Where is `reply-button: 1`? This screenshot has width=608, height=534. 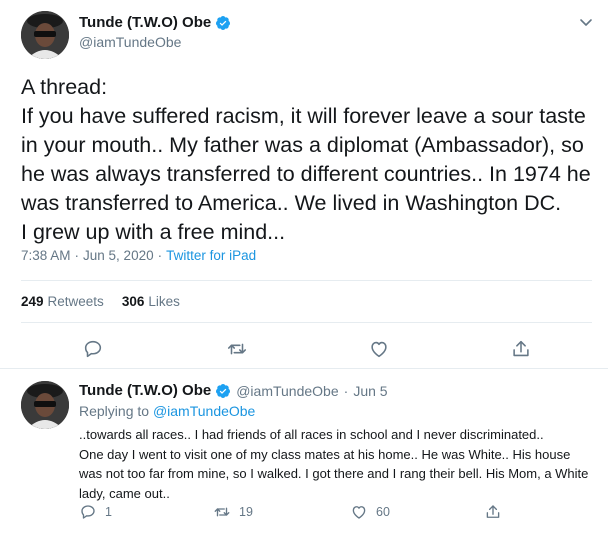
reply-button: 1 is located at coordinates (95, 512).